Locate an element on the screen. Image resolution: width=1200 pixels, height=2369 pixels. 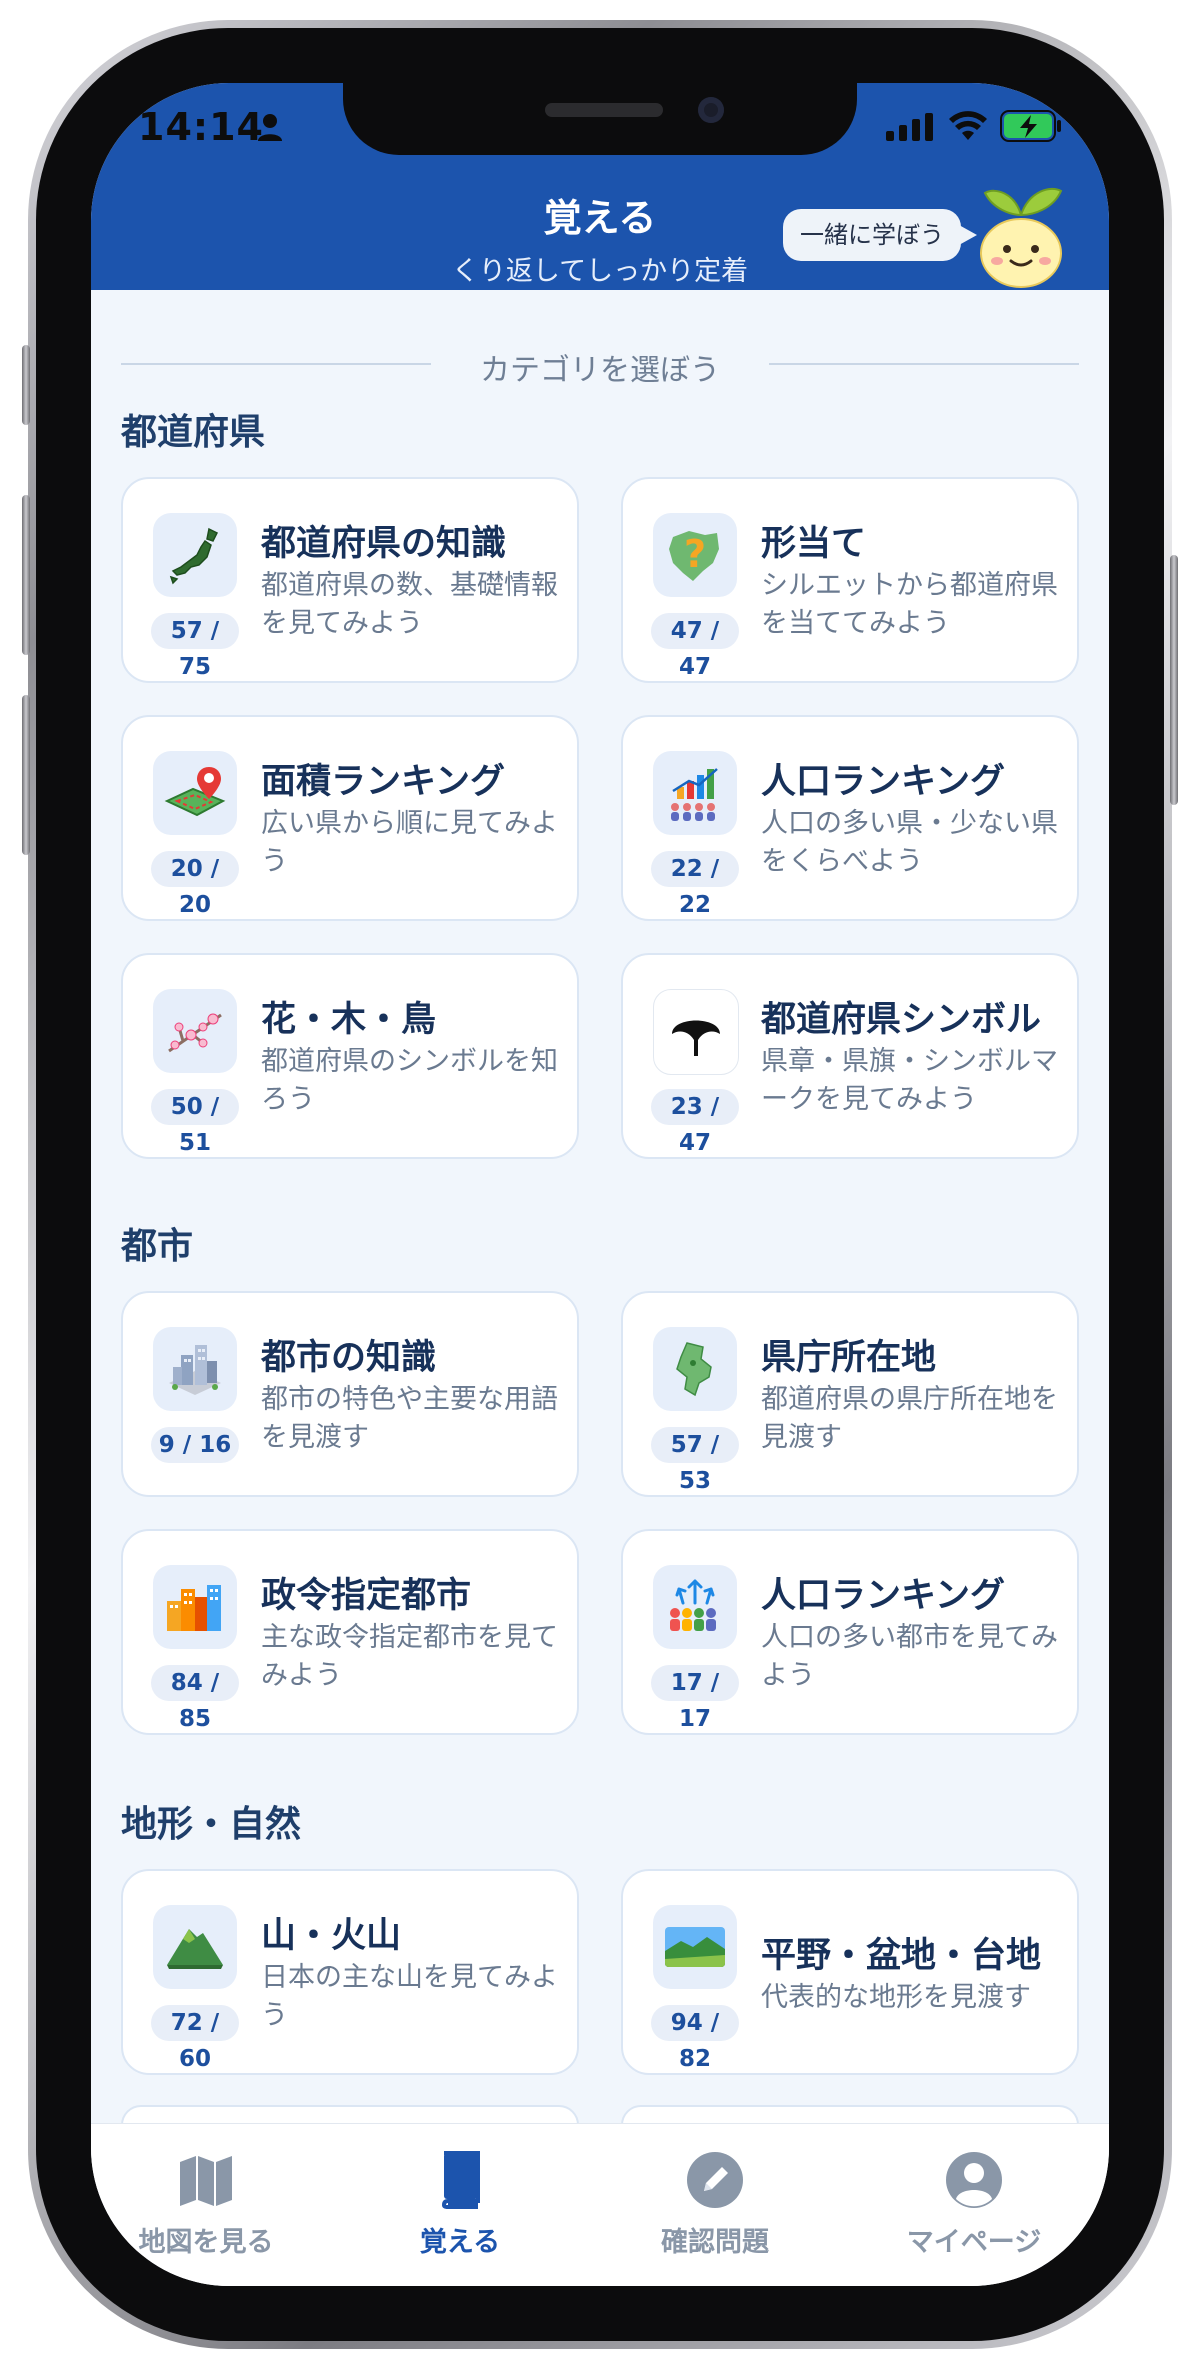
category-divider: カテゴリを選ぼう is located at coordinates (600, 365).